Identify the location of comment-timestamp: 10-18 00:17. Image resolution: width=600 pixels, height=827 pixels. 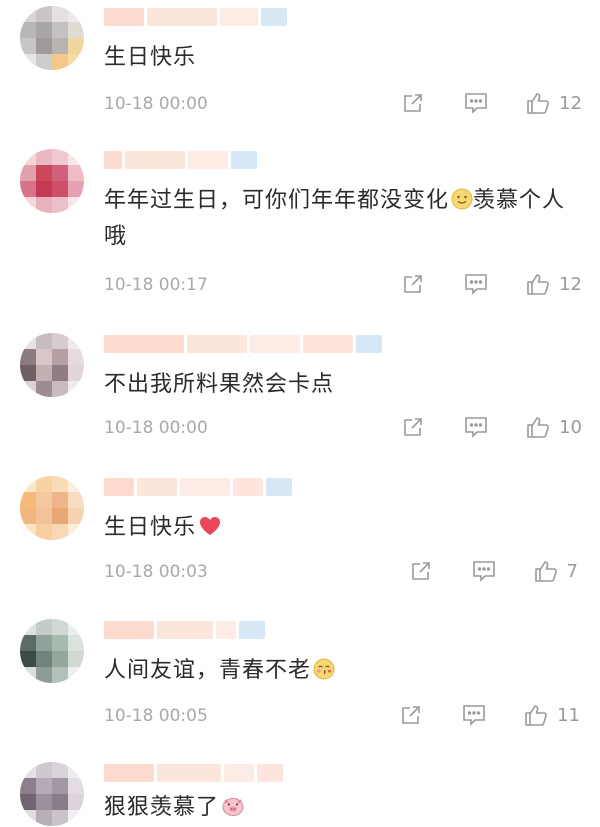
(156, 285).